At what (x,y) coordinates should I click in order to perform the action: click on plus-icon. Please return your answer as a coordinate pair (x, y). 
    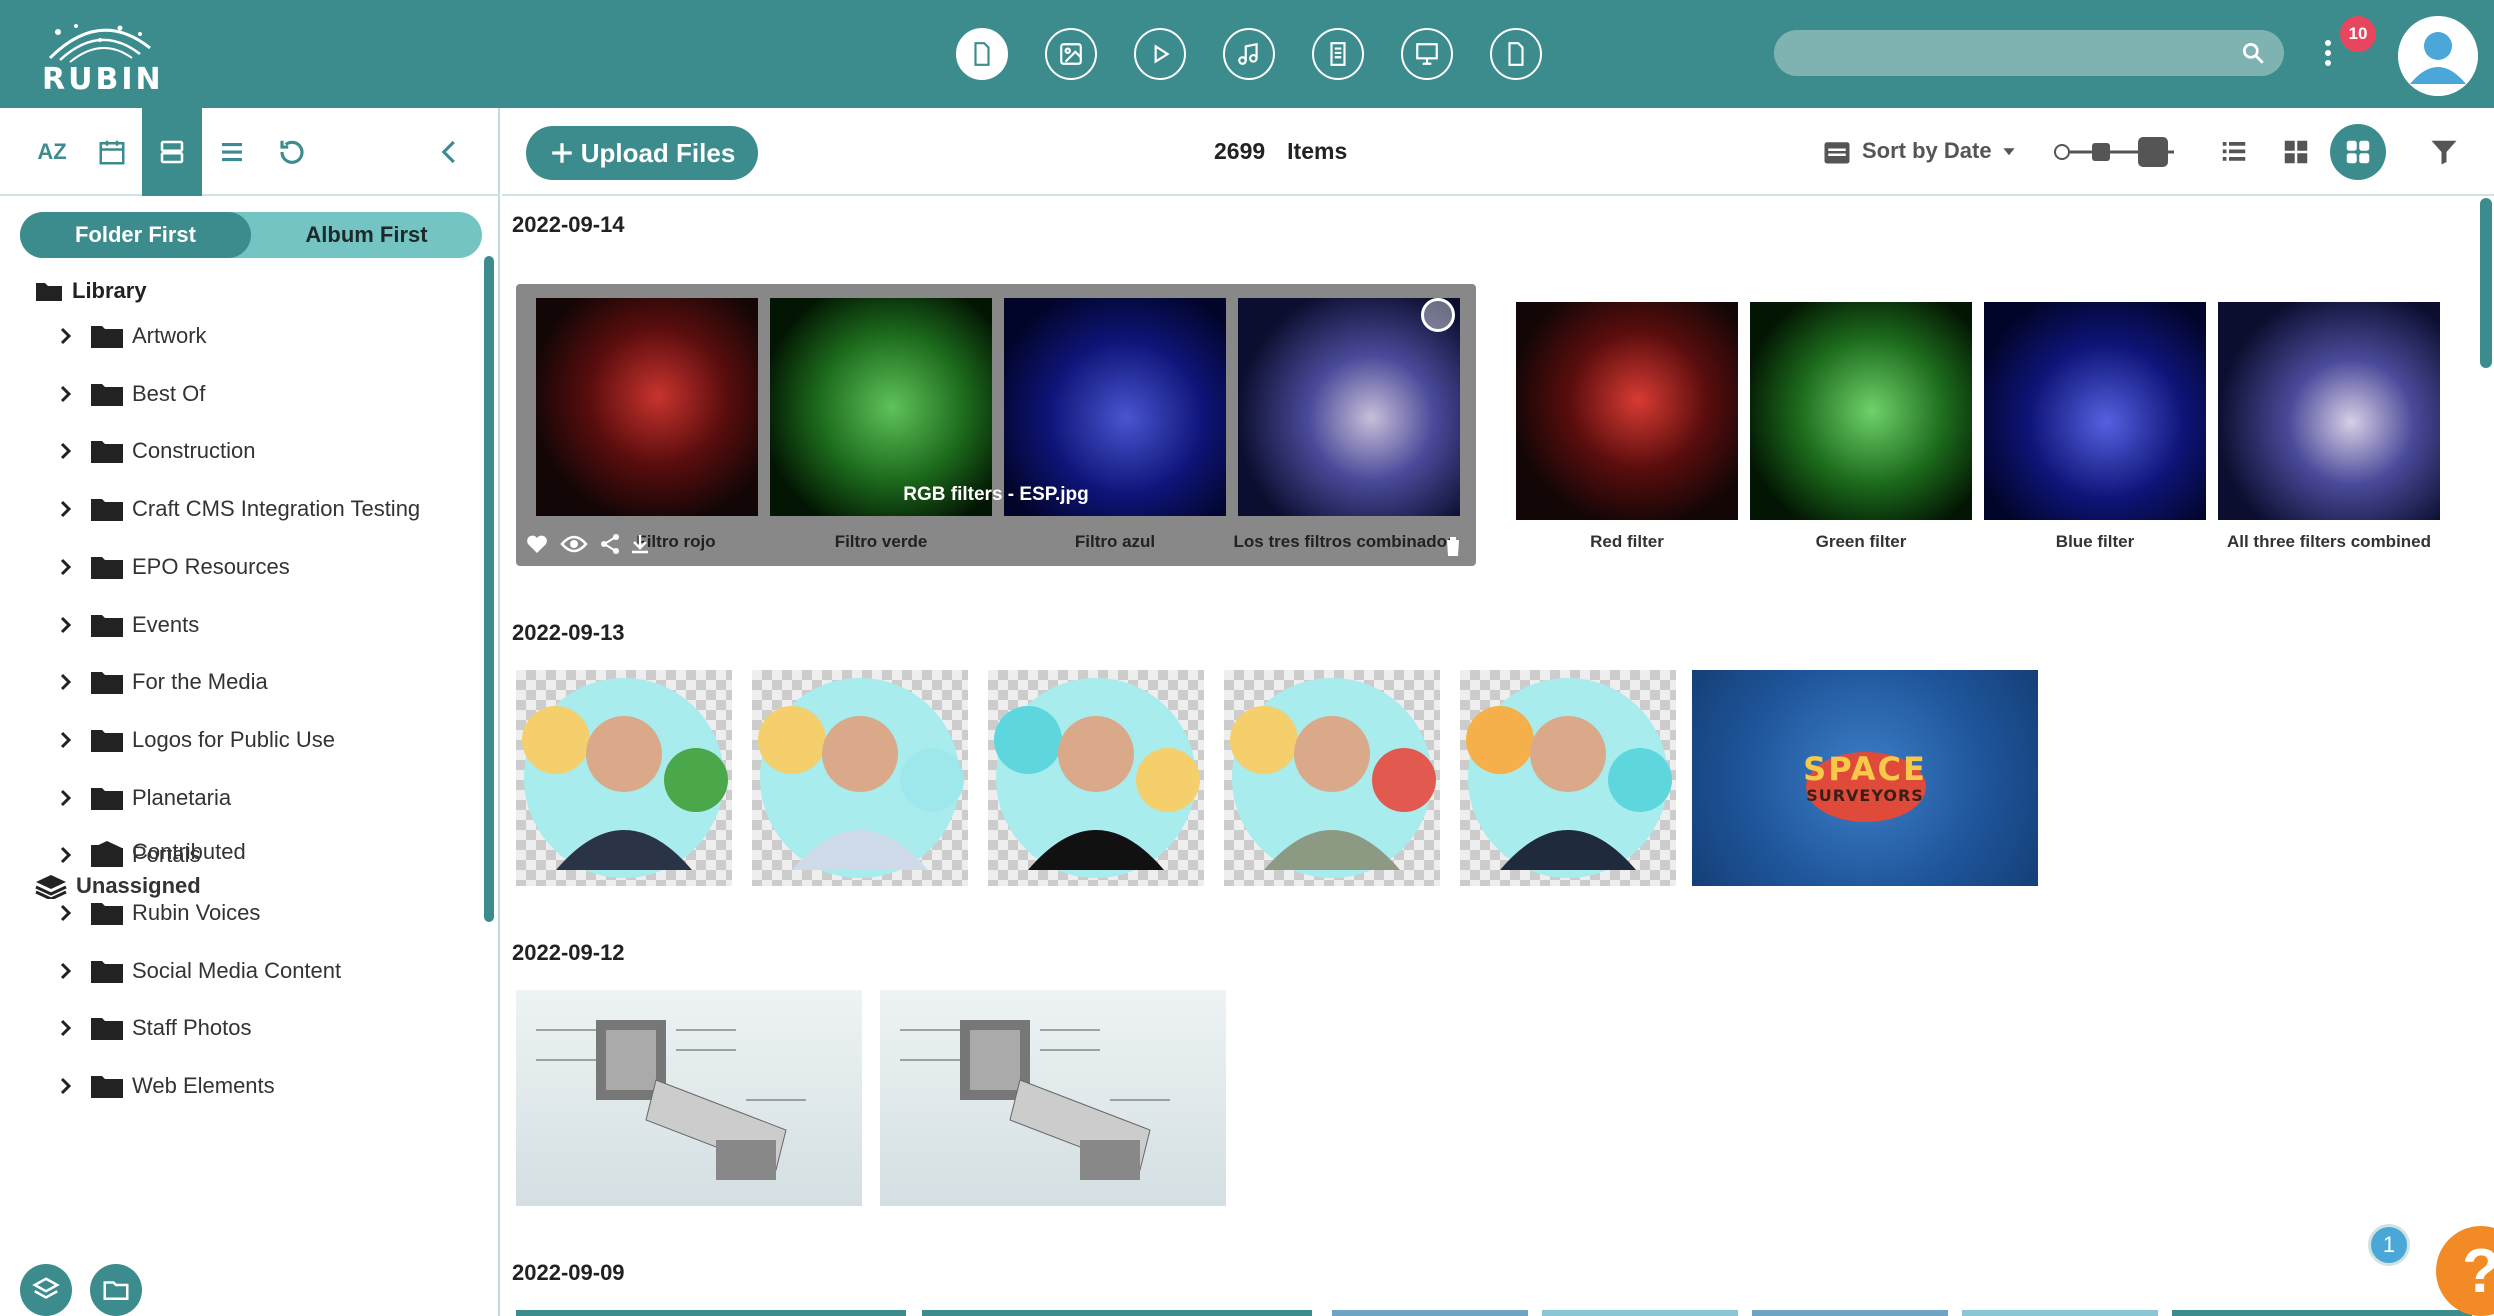
    Looking at the image, I should click on (561, 153).